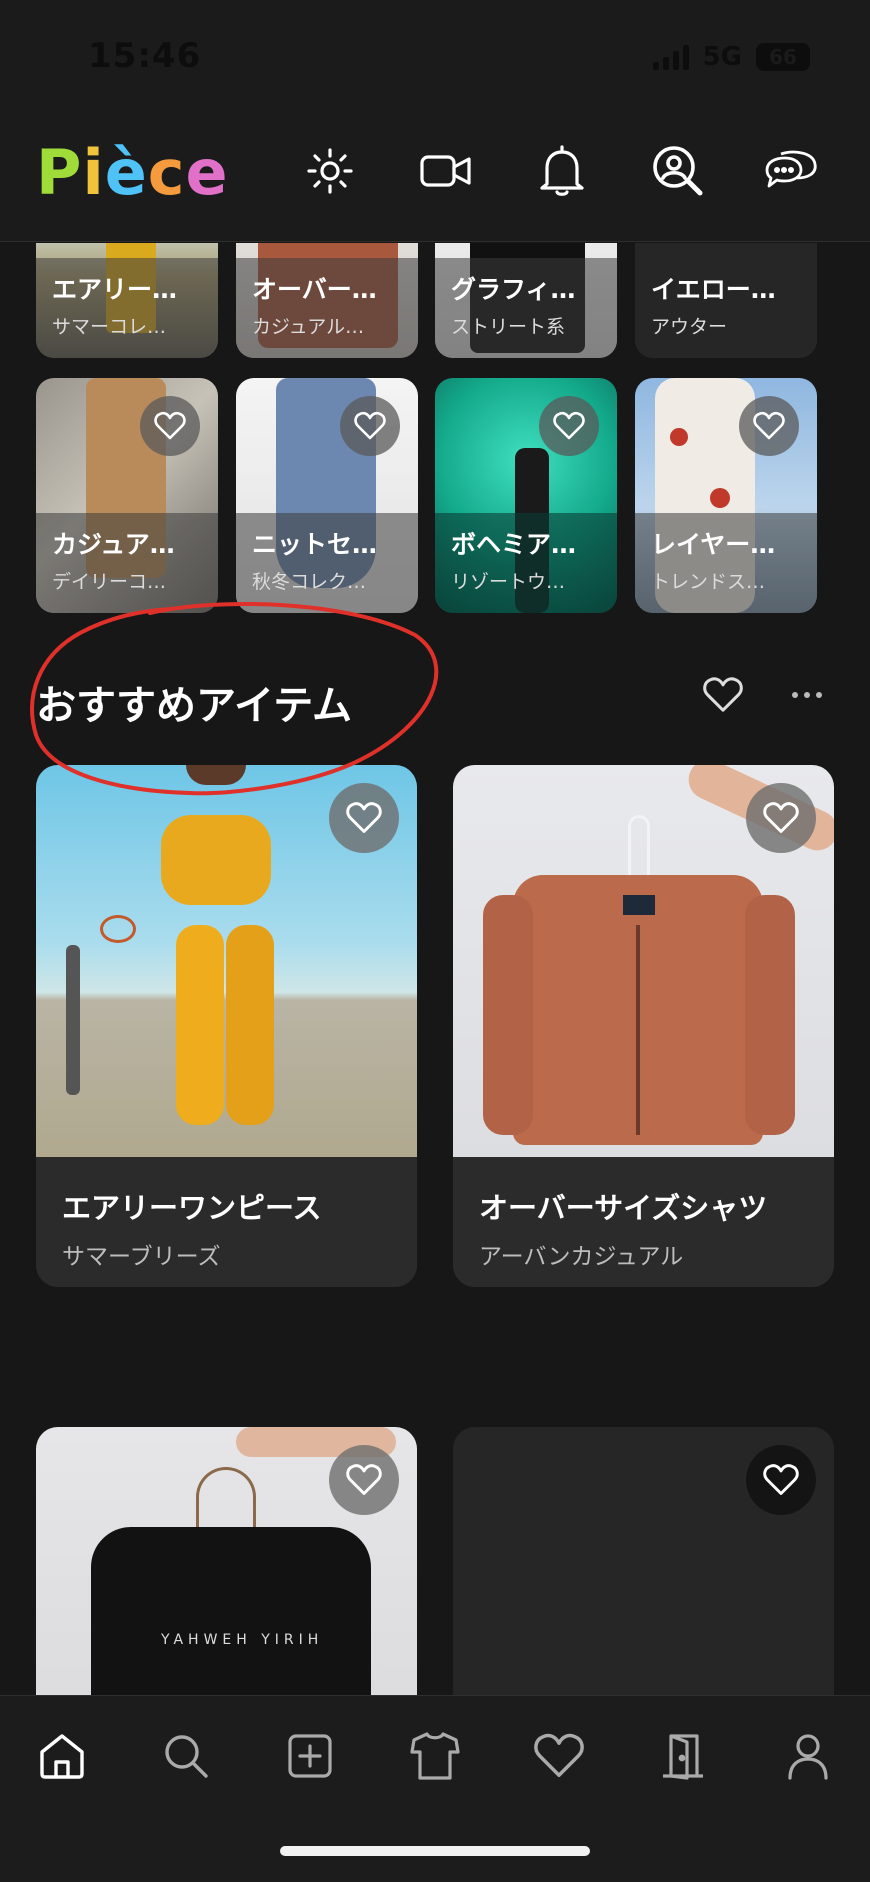  What do you see at coordinates (723, 695) in the screenshot?
I see `section-favorite-button` at bounding box center [723, 695].